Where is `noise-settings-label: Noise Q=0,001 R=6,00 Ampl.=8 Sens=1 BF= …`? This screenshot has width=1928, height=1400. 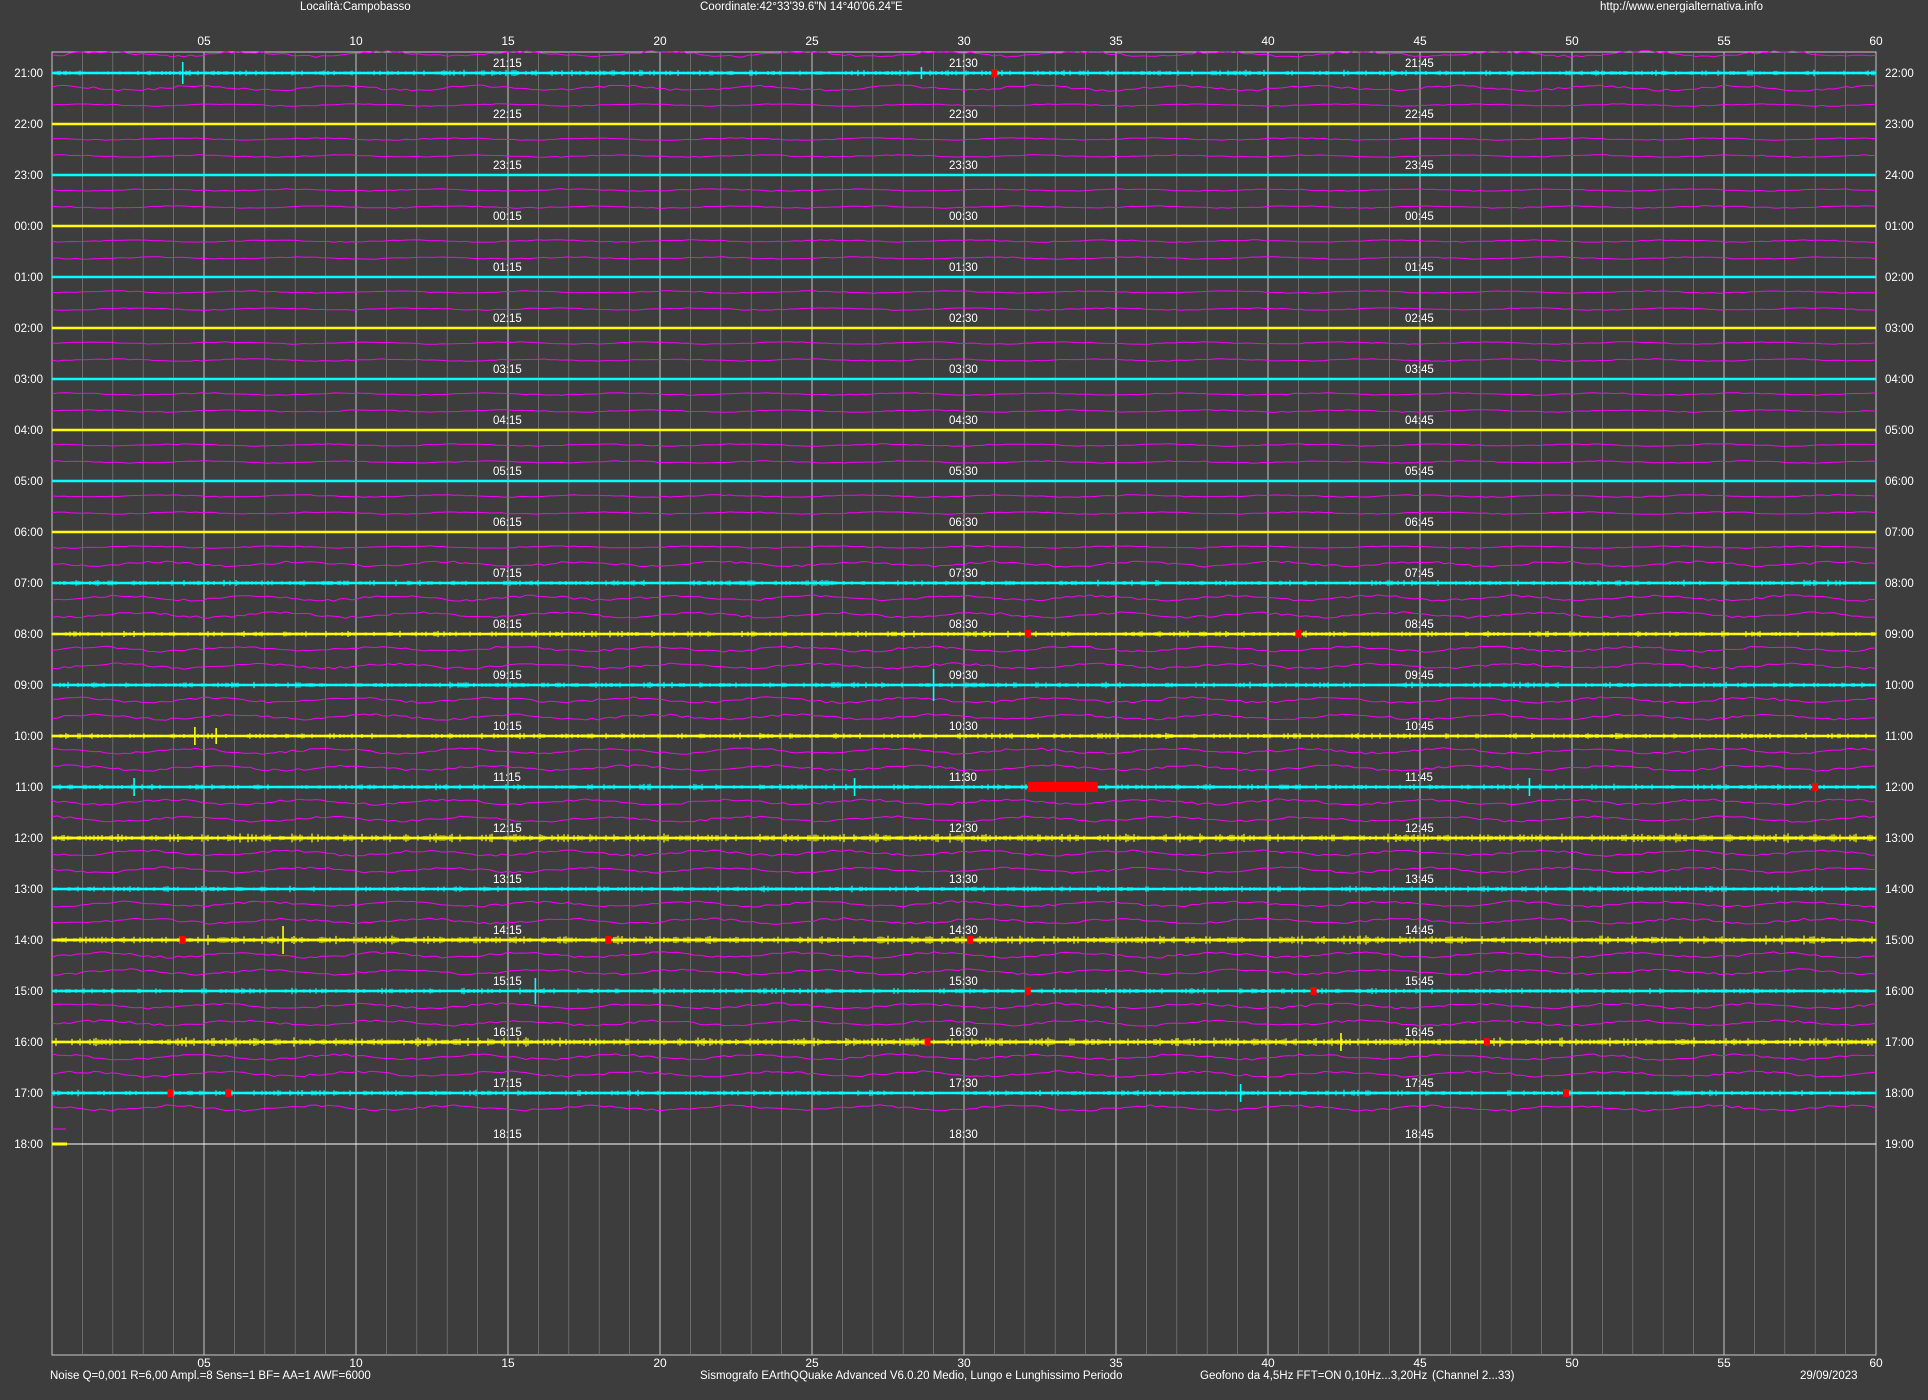 noise-settings-label: Noise Q=0,001 R=6,00 Ampl.=8 Sens=1 BF= … is located at coordinates (210, 1376).